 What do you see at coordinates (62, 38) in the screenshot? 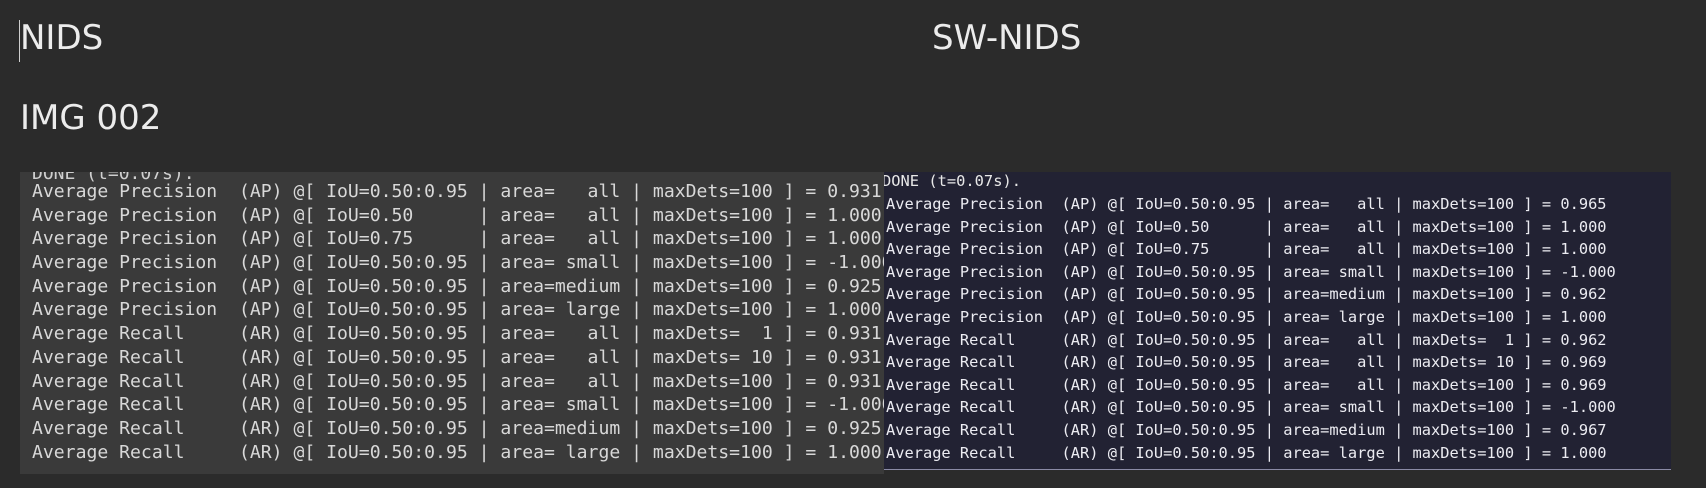
I see `heading-nids: NIDS` at bounding box center [62, 38].